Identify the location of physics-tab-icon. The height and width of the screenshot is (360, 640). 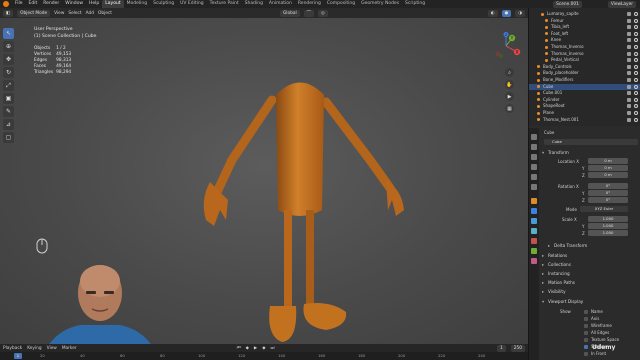
(534, 231).